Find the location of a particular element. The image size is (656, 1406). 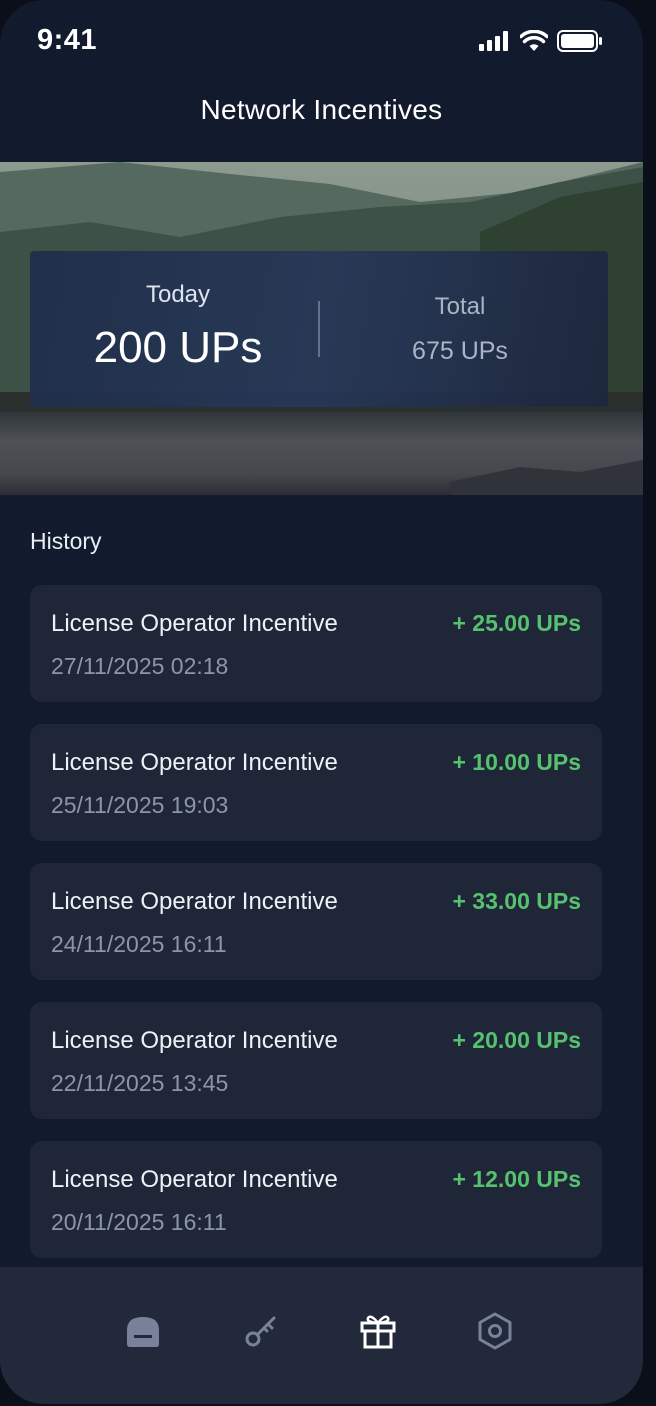

total-value: 675 UPs is located at coordinates (460, 351).